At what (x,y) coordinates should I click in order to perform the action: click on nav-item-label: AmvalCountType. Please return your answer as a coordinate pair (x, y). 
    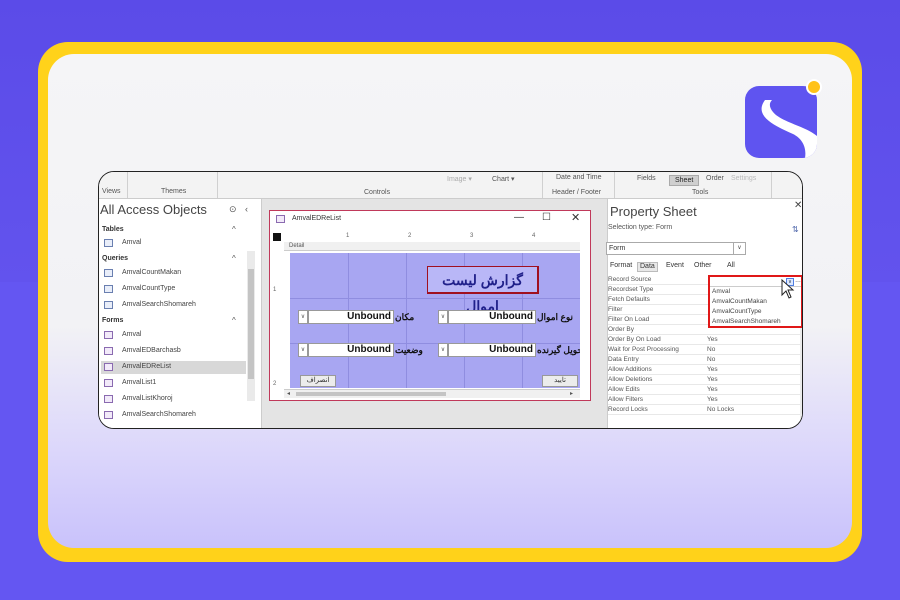
    Looking at the image, I should click on (149, 288).